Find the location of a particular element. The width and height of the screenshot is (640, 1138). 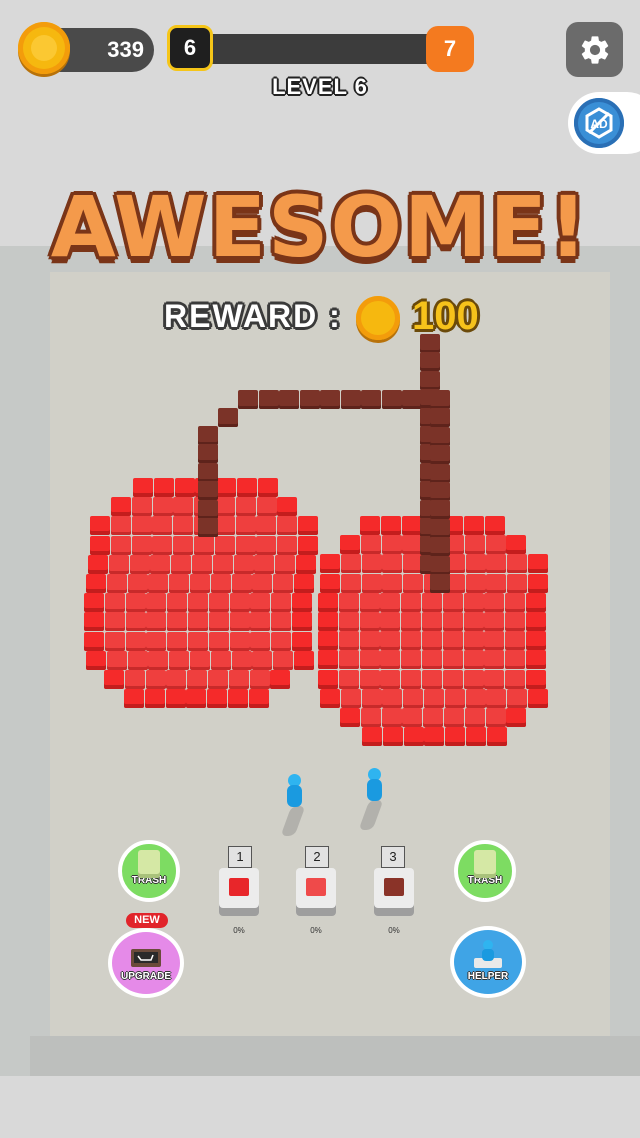

helper-button: HELPER is located at coordinates (488, 962).